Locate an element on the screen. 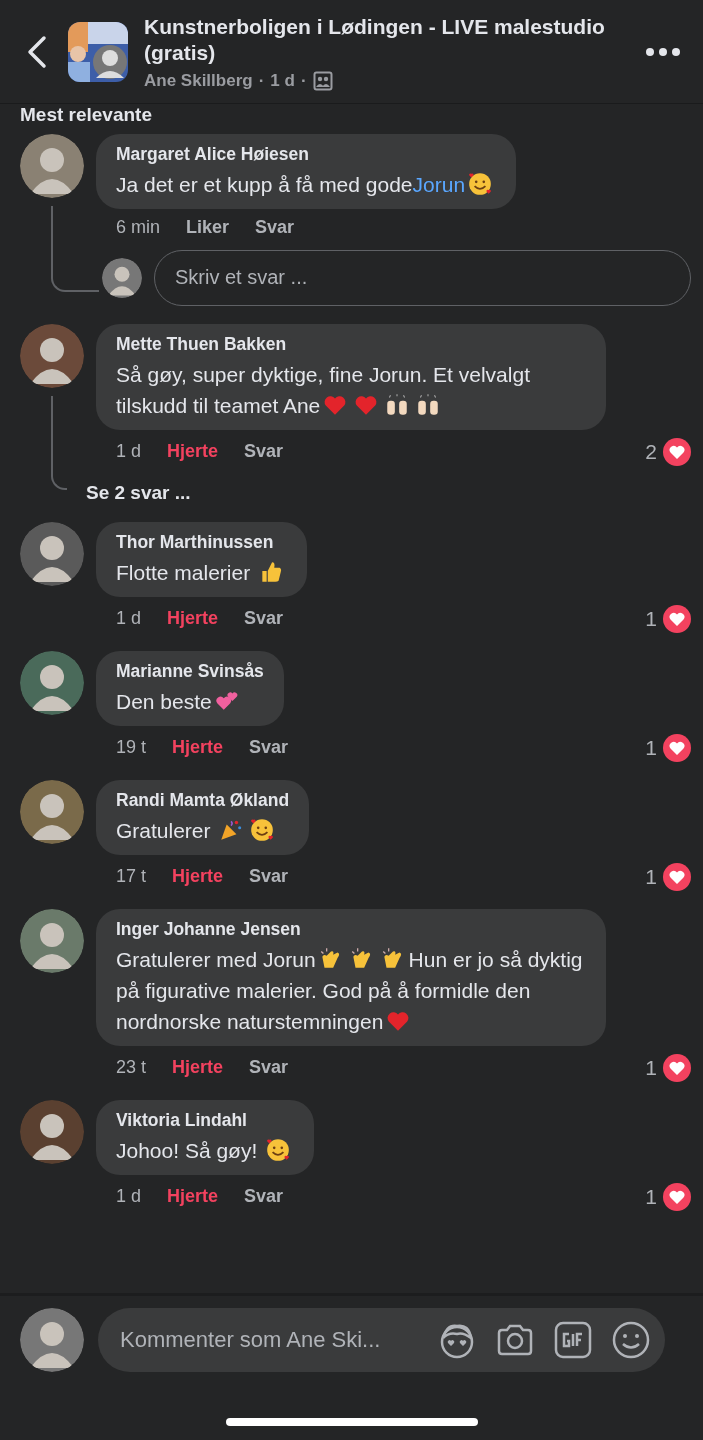 The width and height of the screenshot is (703, 1440). more-icon is located at coordinates (663, 52).